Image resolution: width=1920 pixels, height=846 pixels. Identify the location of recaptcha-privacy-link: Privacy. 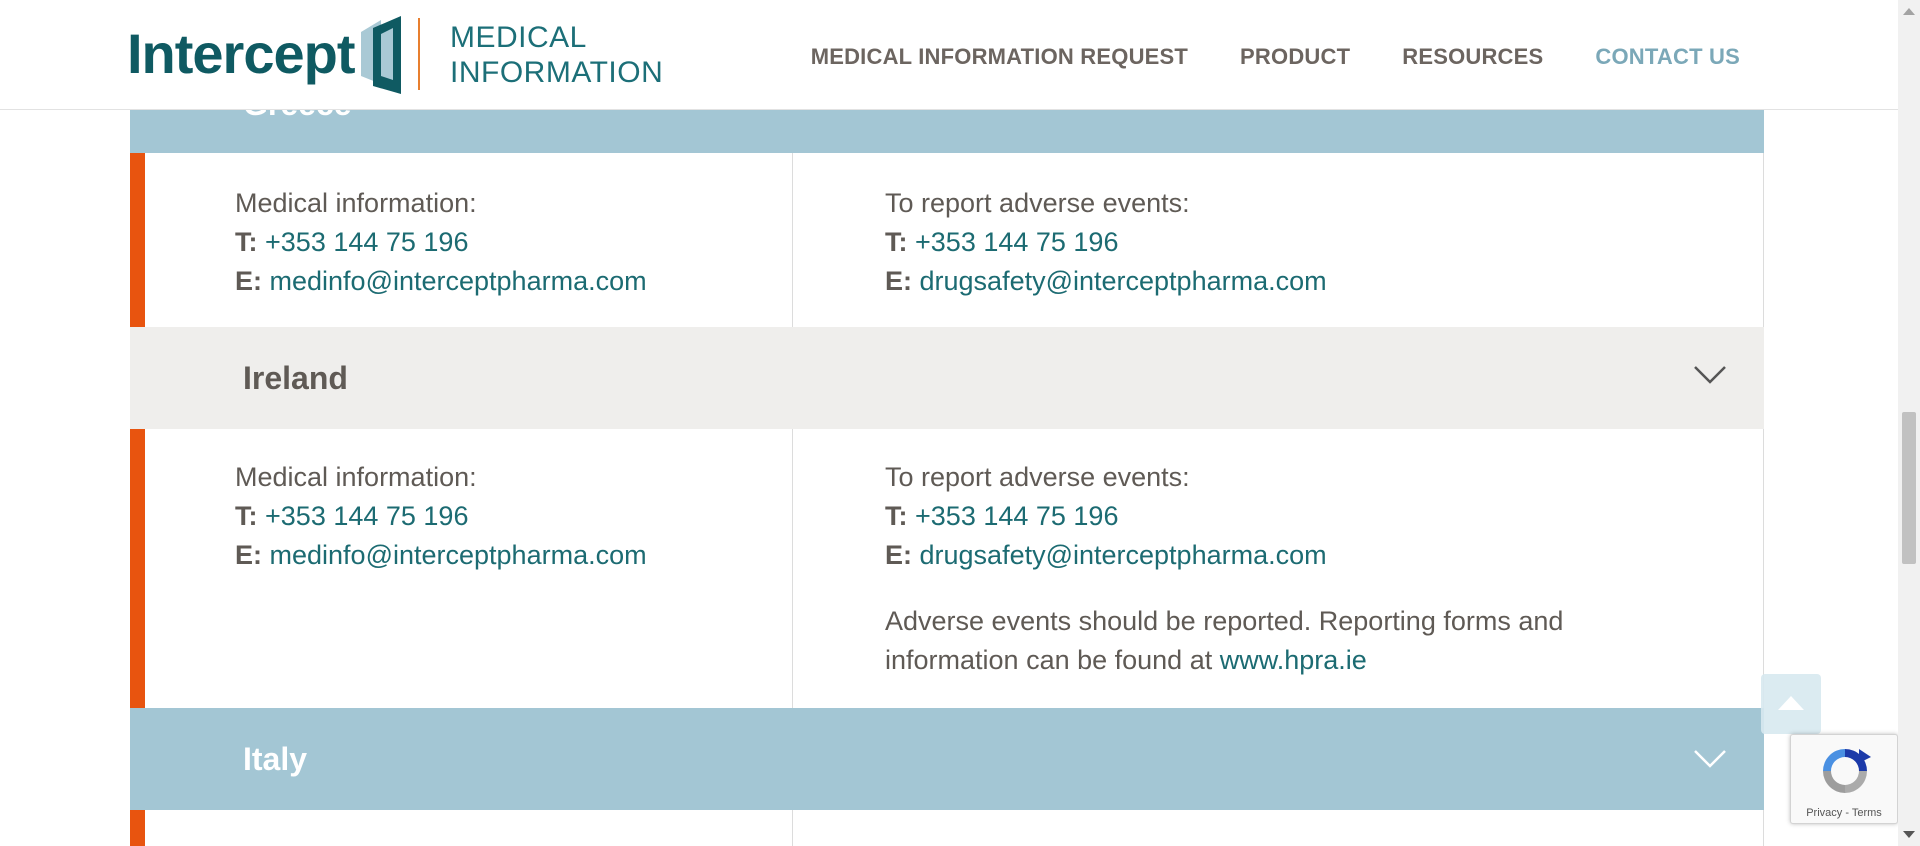
(1824, 813).